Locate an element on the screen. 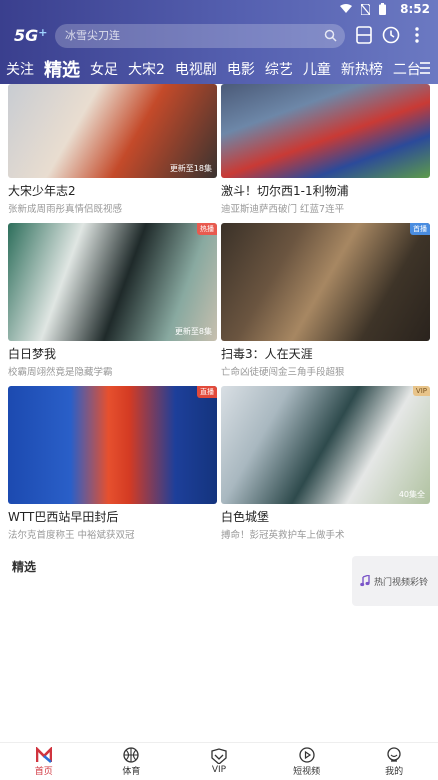 The image size is (438, 780). tab-menu-icon is located at coordinates (425, 68).